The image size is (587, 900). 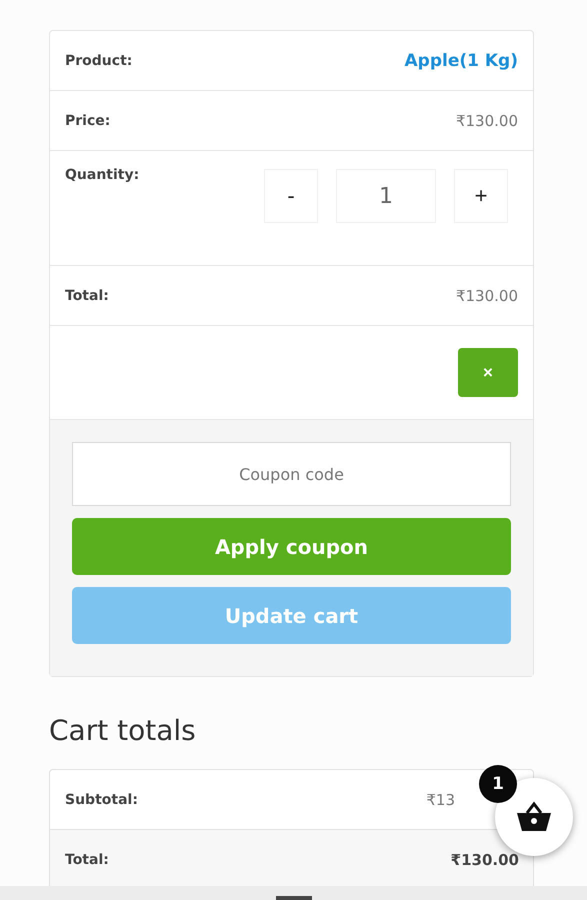 I want to click on row-label: Price:, so click(x=87, y=120).